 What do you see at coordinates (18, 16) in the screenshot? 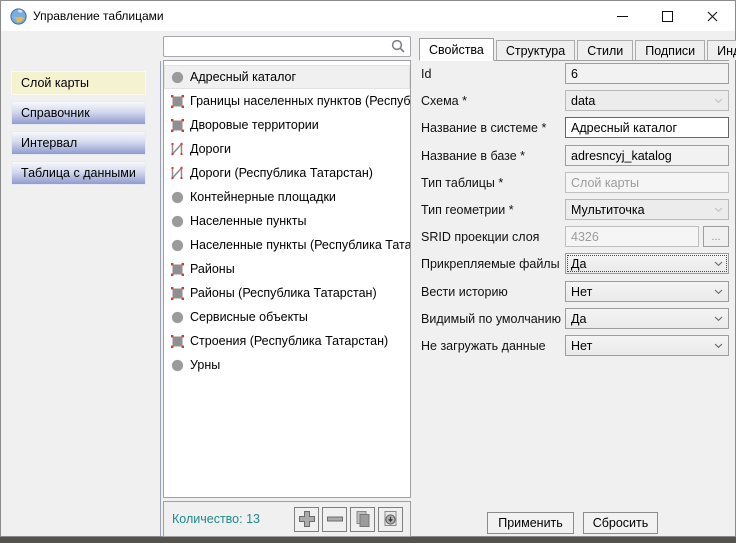
I see `globe-icon` at bounding box center [18, 16].